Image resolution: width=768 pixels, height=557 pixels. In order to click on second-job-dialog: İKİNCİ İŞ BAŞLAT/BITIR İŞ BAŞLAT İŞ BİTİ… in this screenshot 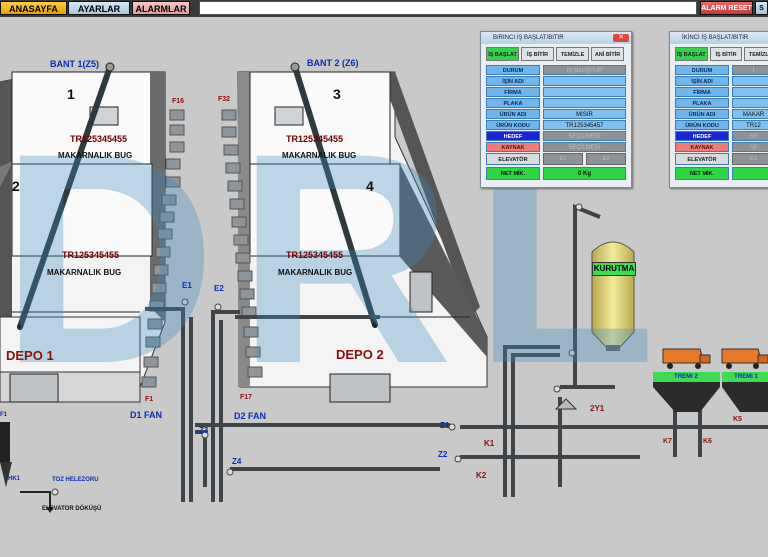, I will do `click(718, 109)`.